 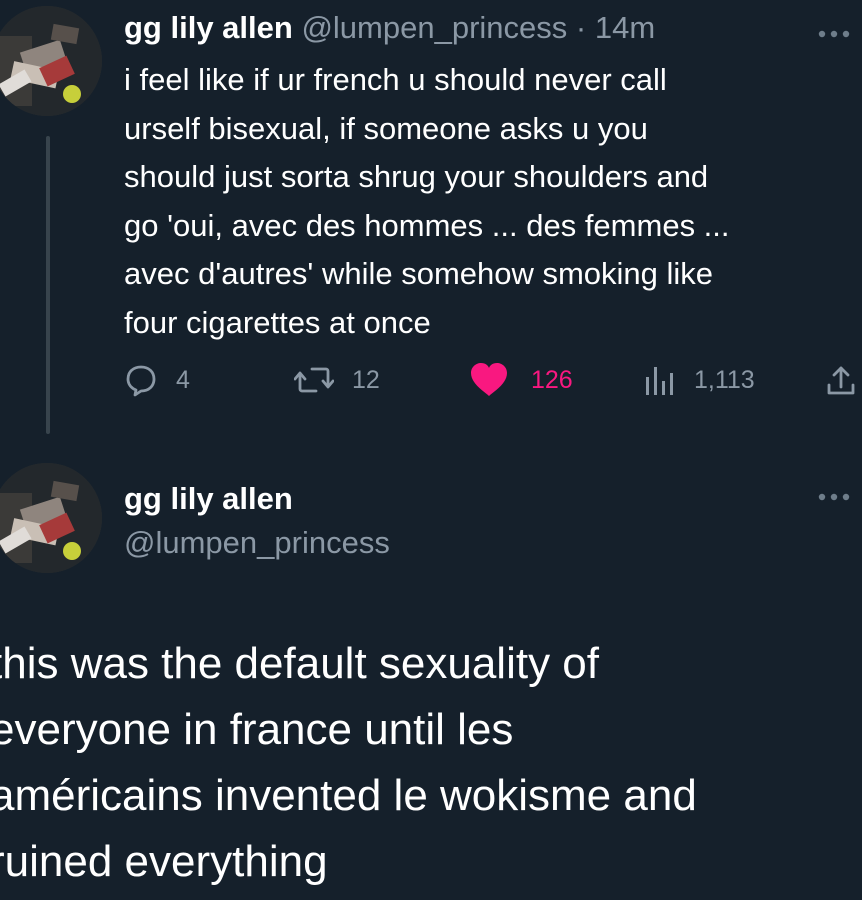 I want to click on like-button: 126, so click(x=521, y=380).